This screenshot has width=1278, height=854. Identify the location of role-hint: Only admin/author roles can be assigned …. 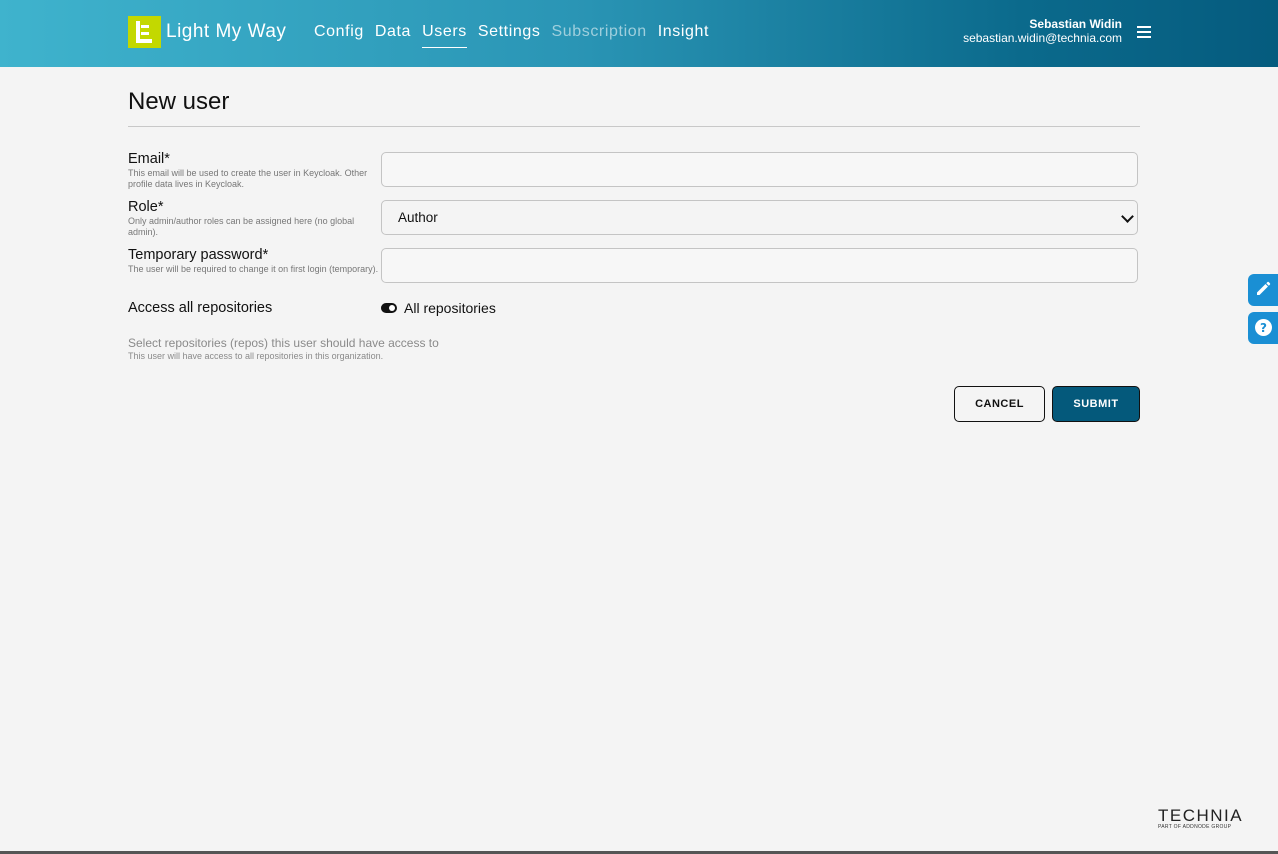
(241, 226).